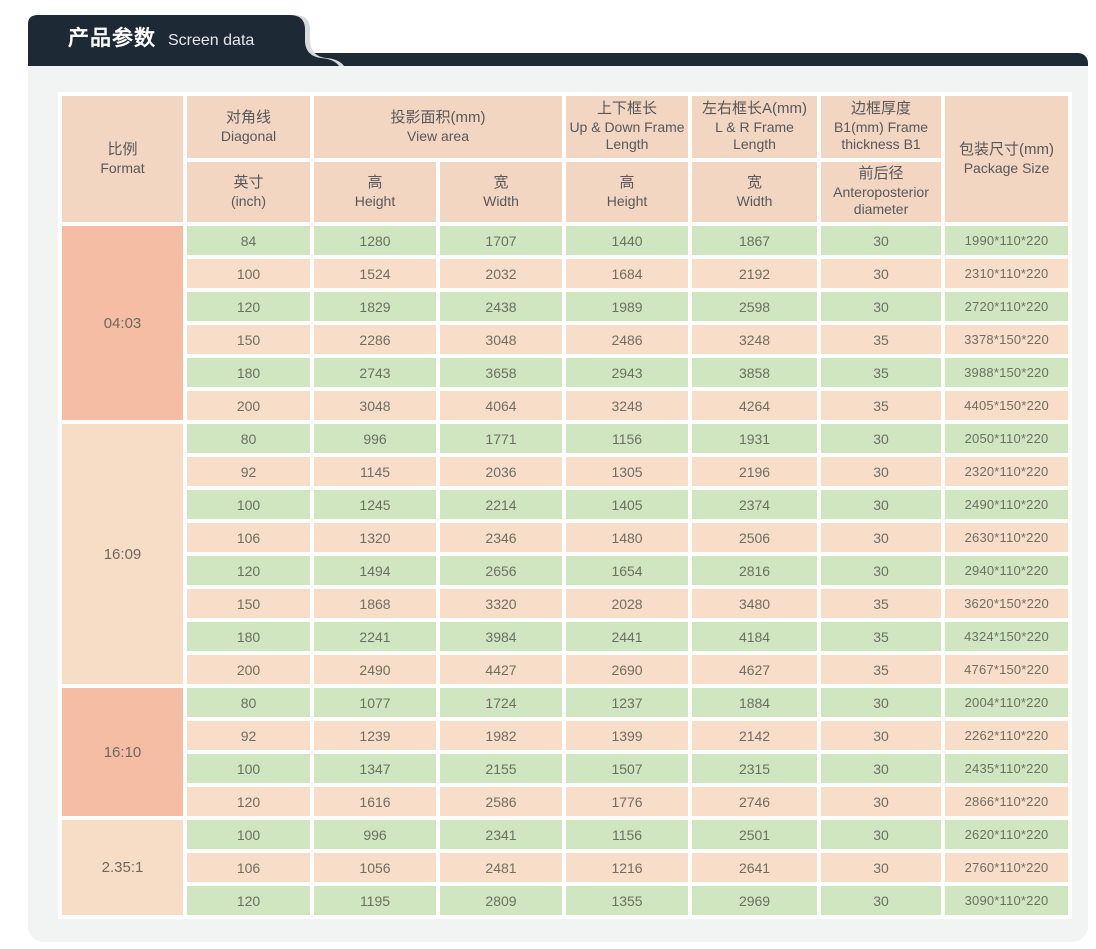 This screenshot has width=1096, height=949. I want to click on table-row: 100 1347 2155 1507 2315 30 2435*110*220, so click(565, 768).